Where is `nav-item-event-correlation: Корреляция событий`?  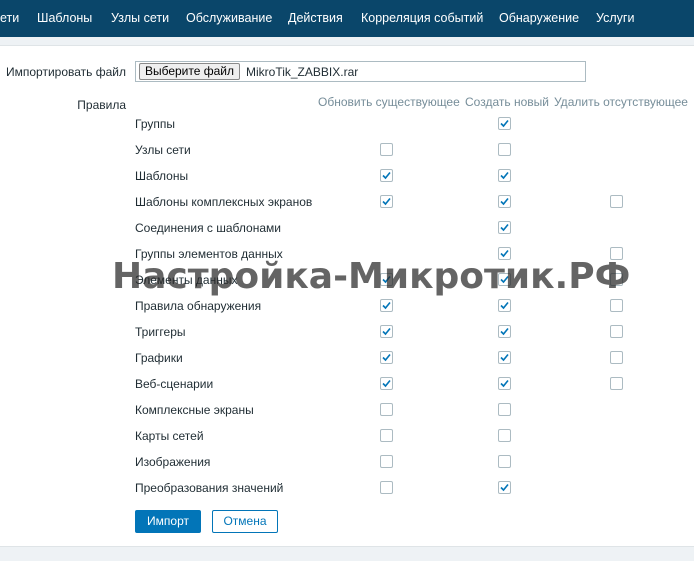 nav-item-event-correlation: Корреляция событий is located at coordinates (422, 18).